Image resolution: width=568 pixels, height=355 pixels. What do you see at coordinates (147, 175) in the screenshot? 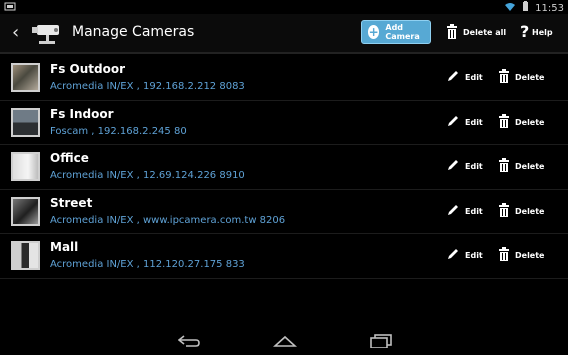
I see `camera-info: Acromedia IN/EX , 12.69.124.226 8910` at bounding box center [147, 175].